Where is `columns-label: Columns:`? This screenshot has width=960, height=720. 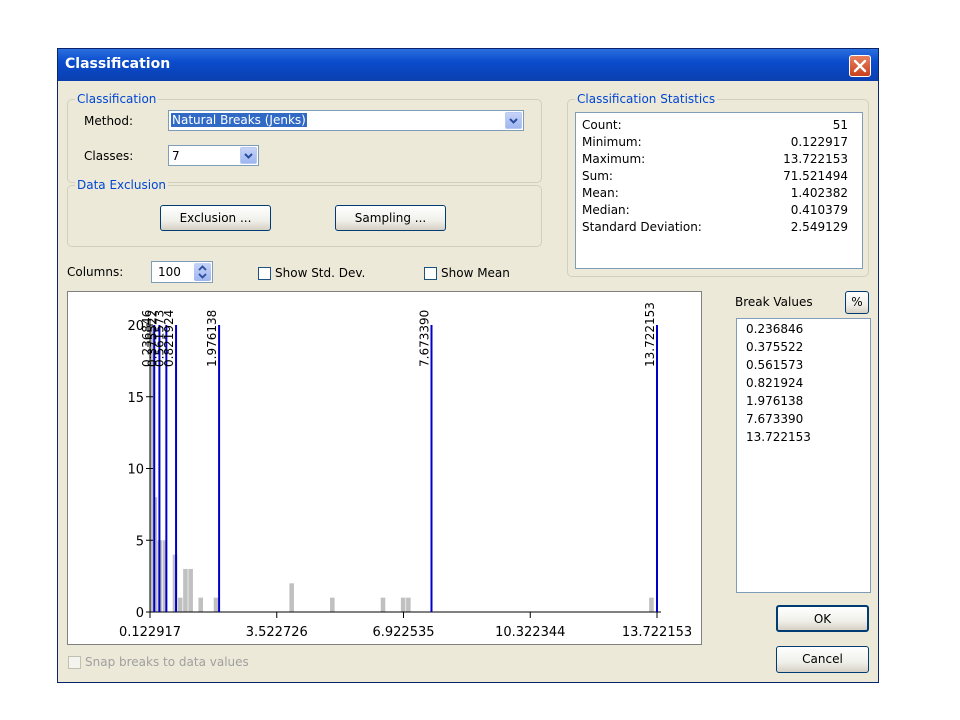
columns-label: Columns: is located at coordinates (95, 272).